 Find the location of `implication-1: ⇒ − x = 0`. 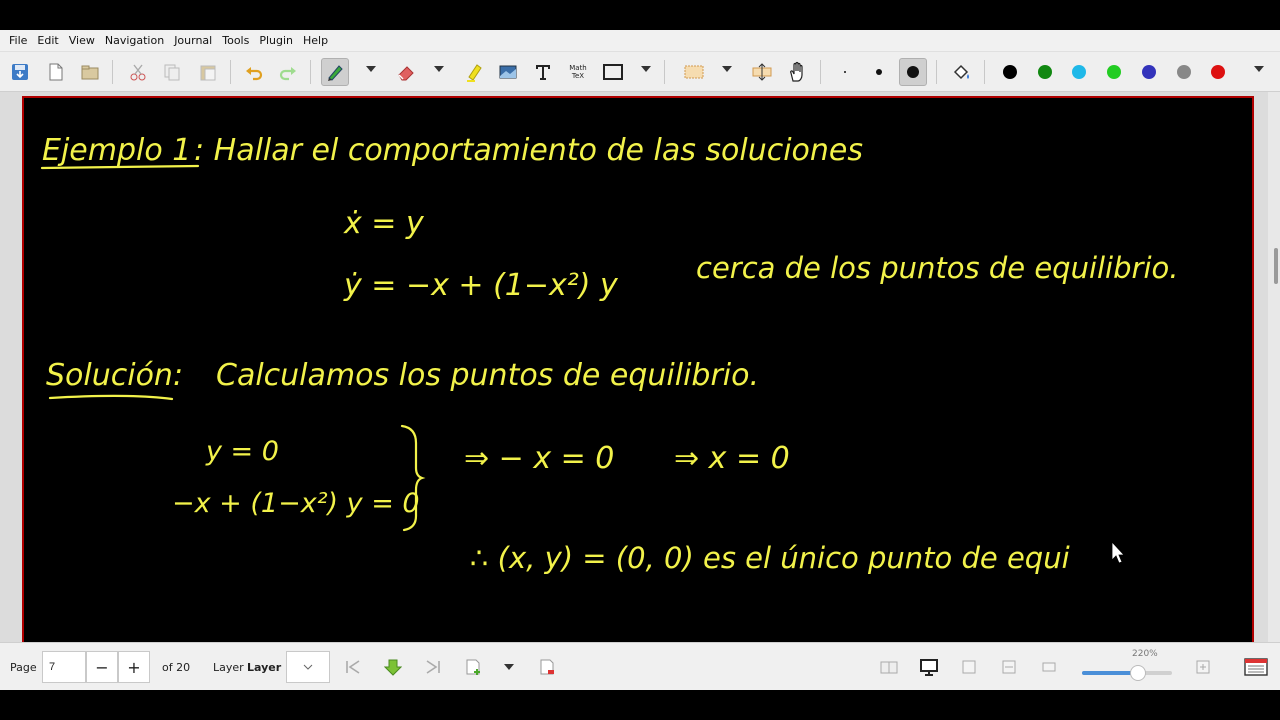

implication-1: ⇒ − x = 0 is located at coordinates (539, 458).